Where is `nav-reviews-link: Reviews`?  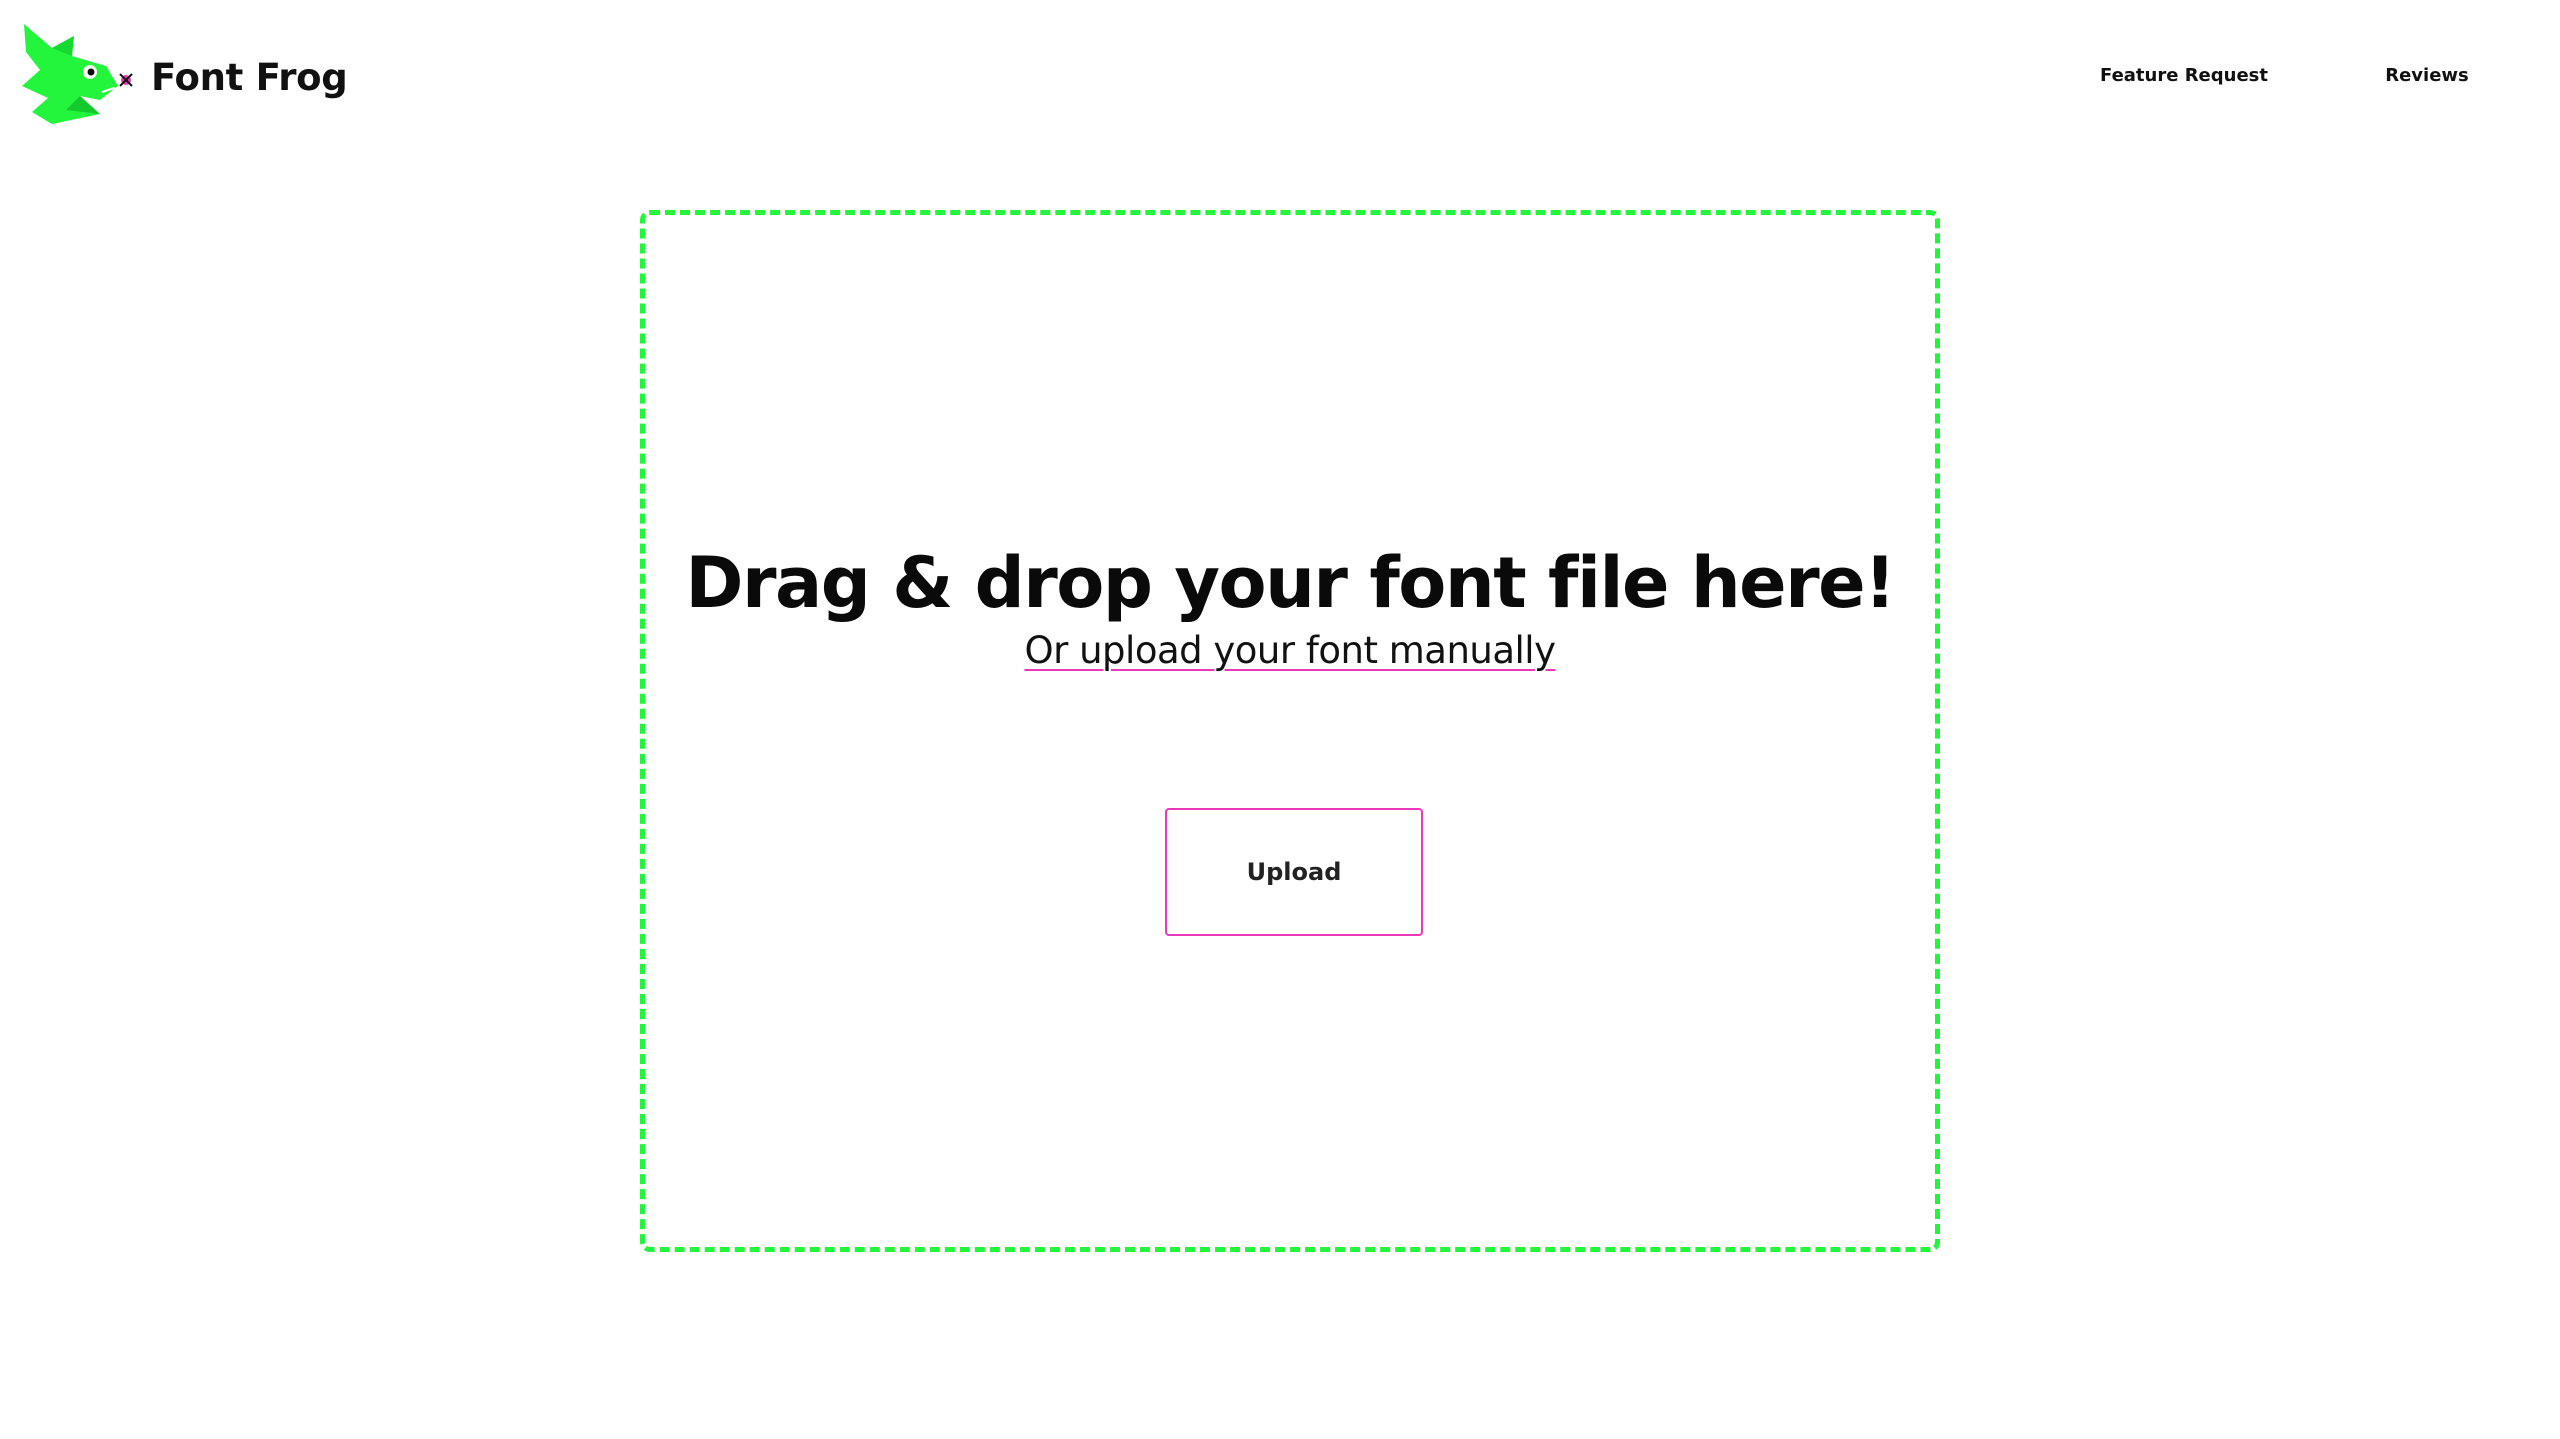 nav-reviews-link: Reviews is located at coordinates (2427, 76).